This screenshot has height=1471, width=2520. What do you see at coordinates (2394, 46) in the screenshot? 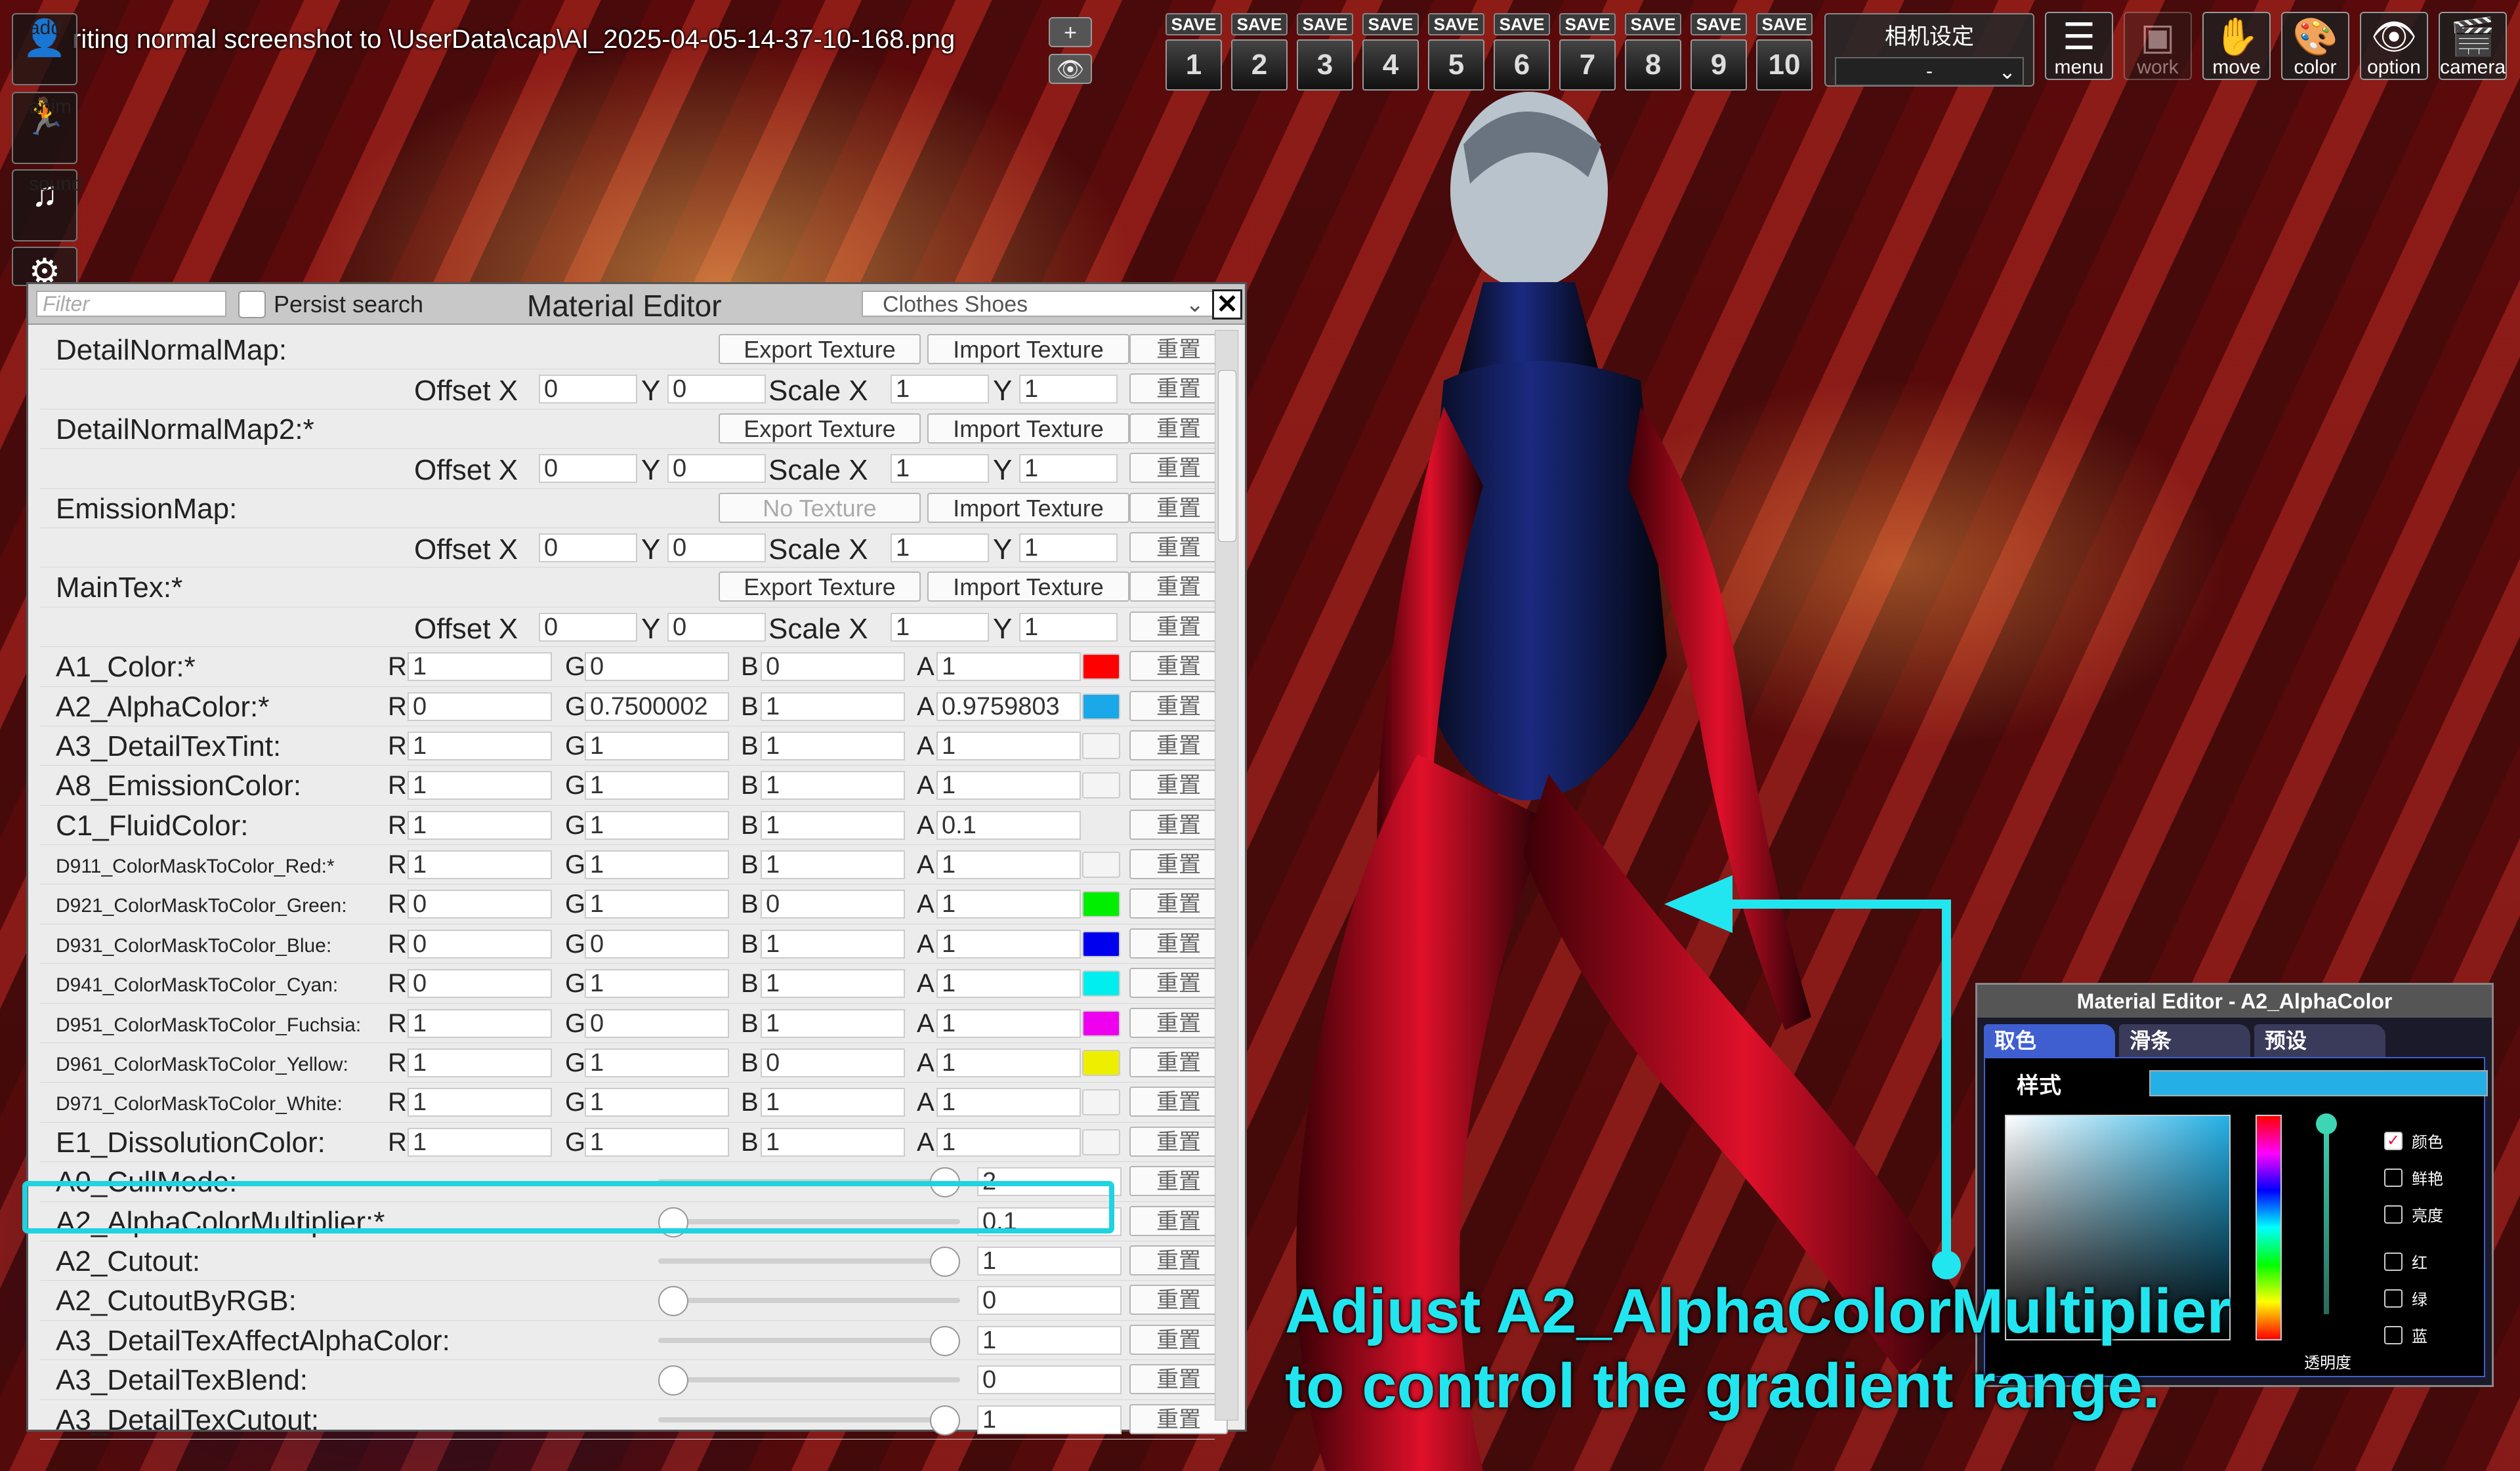
I see `option-button: 👁 option` at bounding box center [2394, 46].